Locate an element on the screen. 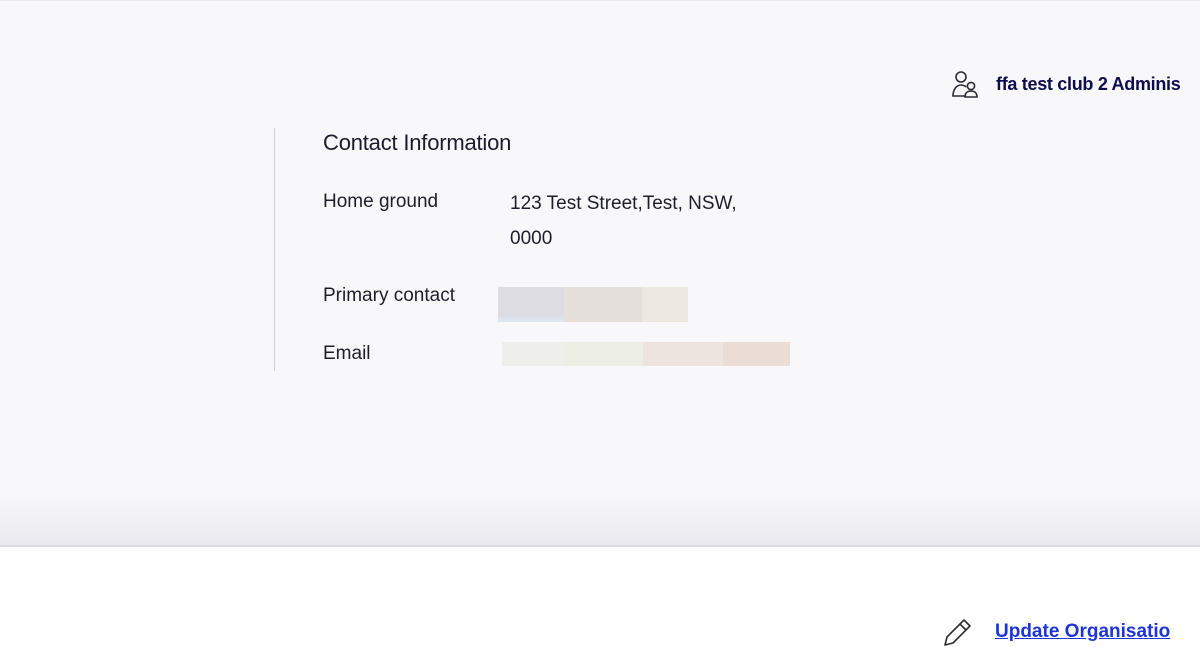  home-ground-value: 123 Test Street,Test, NSW, 0000 is located at coordinates (623, 221).